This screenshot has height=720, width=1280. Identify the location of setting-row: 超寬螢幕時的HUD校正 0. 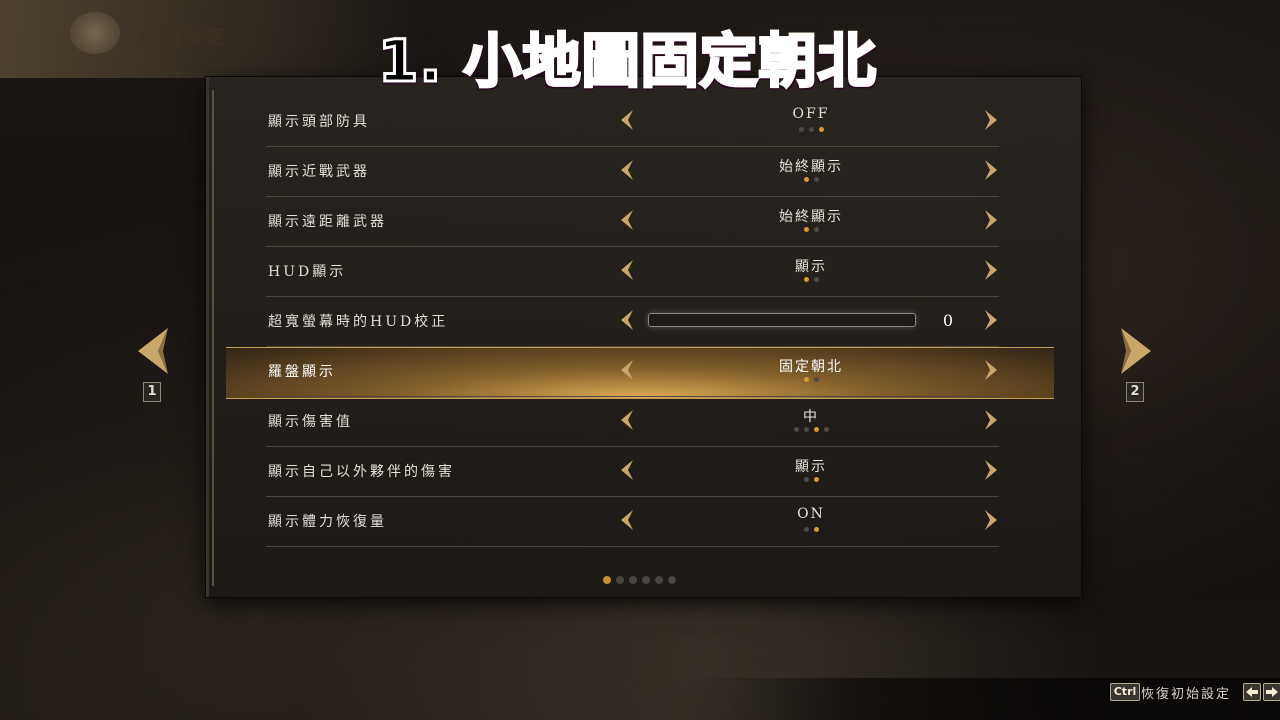
(632, 322).